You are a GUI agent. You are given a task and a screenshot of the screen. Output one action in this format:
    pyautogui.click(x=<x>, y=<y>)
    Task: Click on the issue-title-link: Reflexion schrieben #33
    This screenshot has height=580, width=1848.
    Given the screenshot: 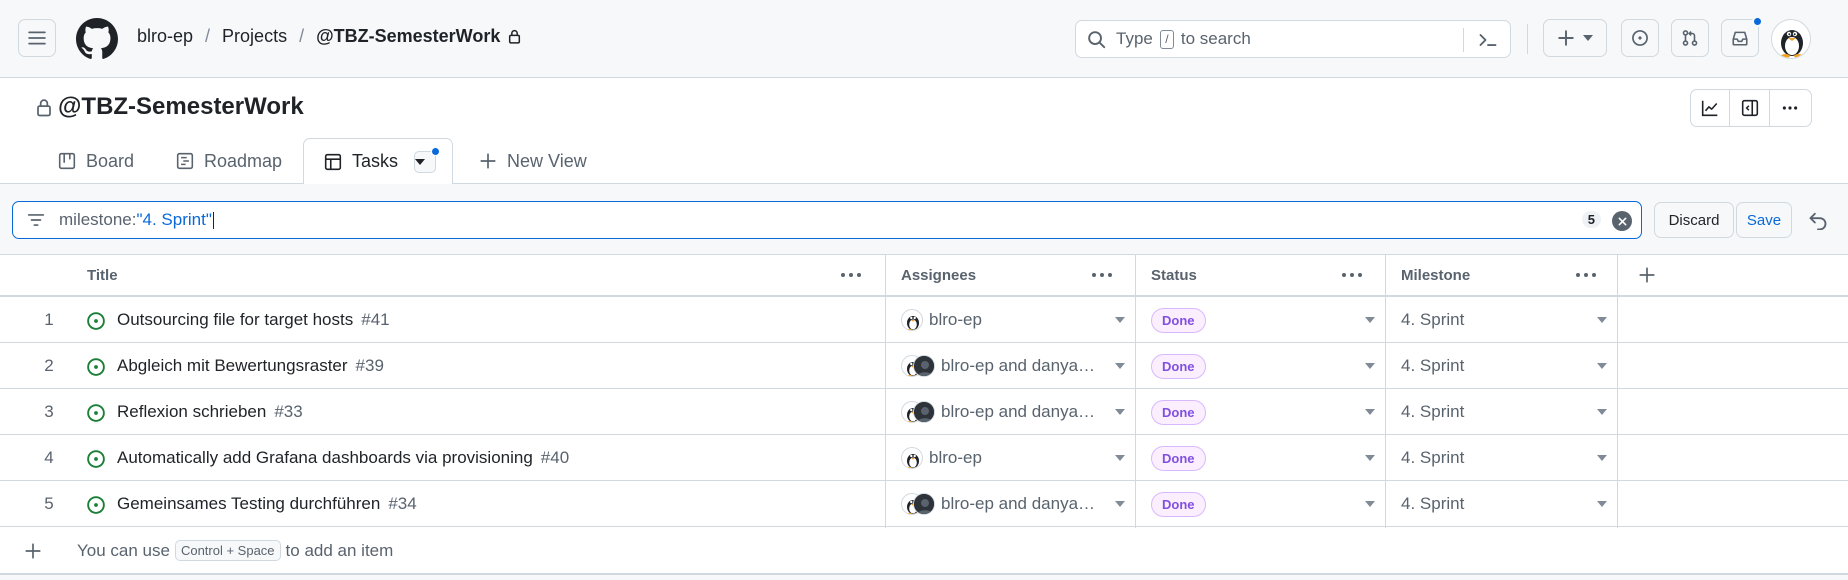 What is the action you would take?
    pyautogui.click(x=210, y=412)
    